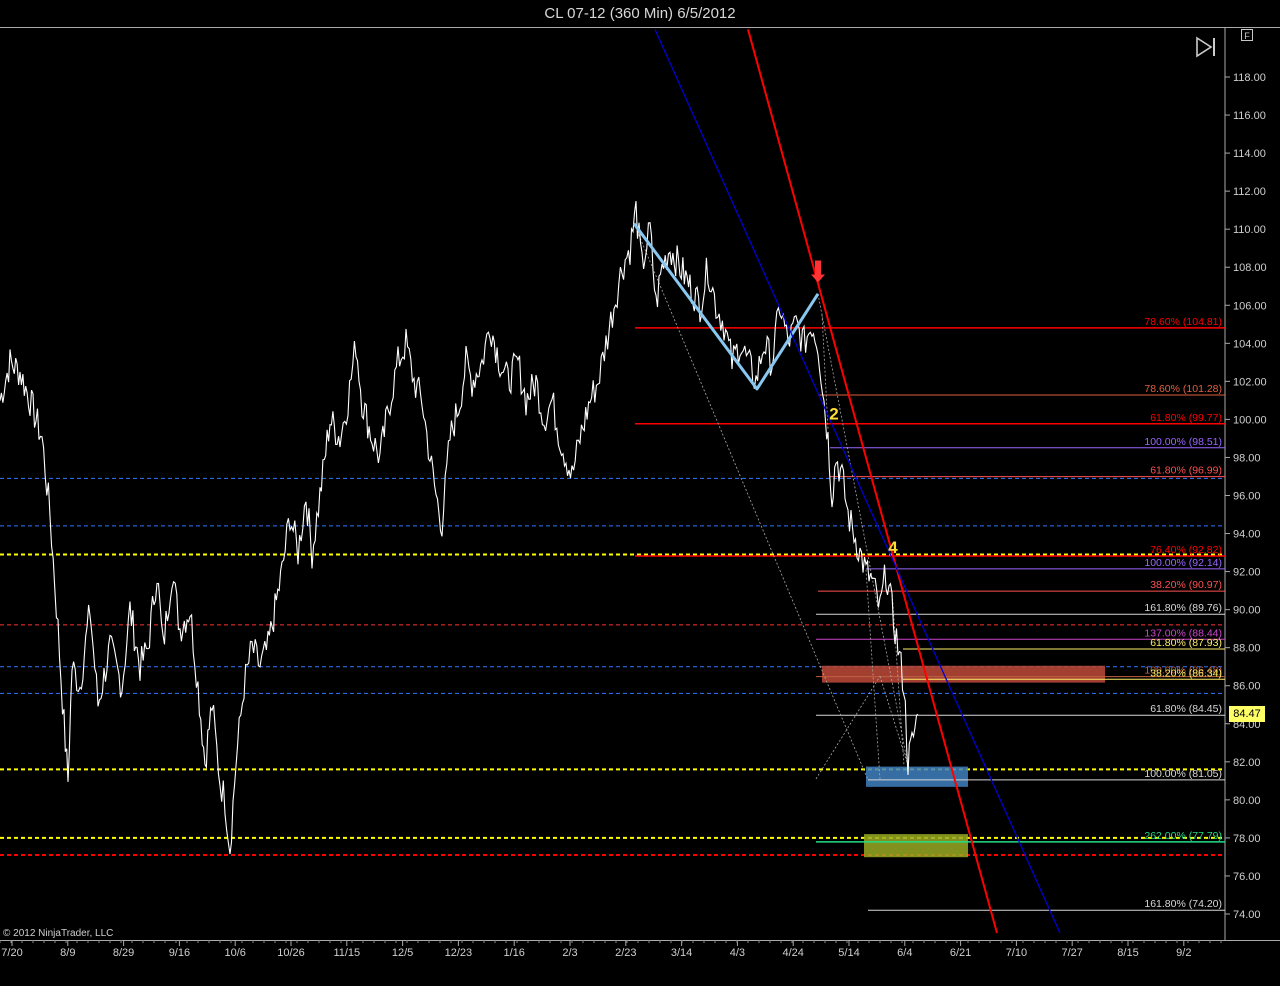  Describe the element at coordinates (737, 953) in the screenshot. I see `x-tick-label: 4/3` at that location.